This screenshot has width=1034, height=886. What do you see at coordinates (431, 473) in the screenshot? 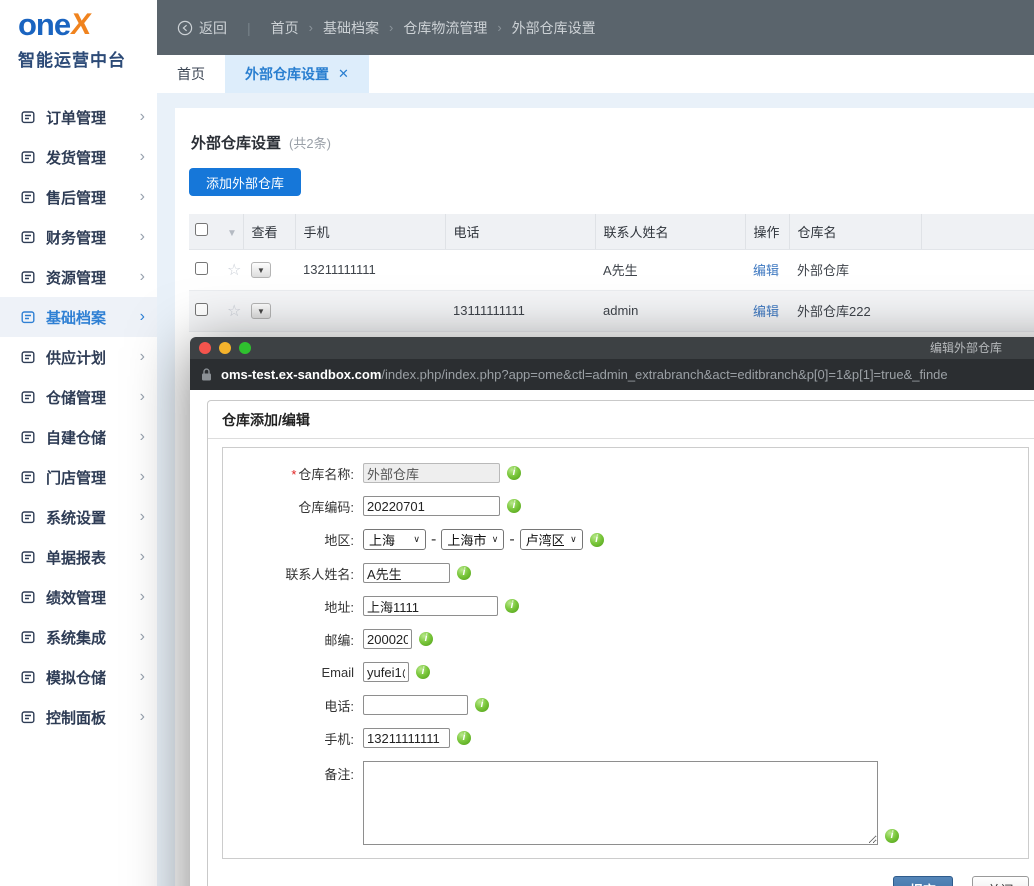
I see `warehouse-name-input` at bounding box center [431, 473].